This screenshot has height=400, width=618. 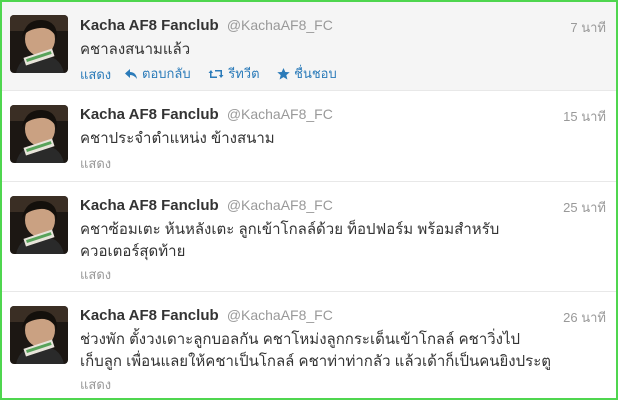 I want to click on reply-button: ตอบกลับ, so click(x=157, y=73).